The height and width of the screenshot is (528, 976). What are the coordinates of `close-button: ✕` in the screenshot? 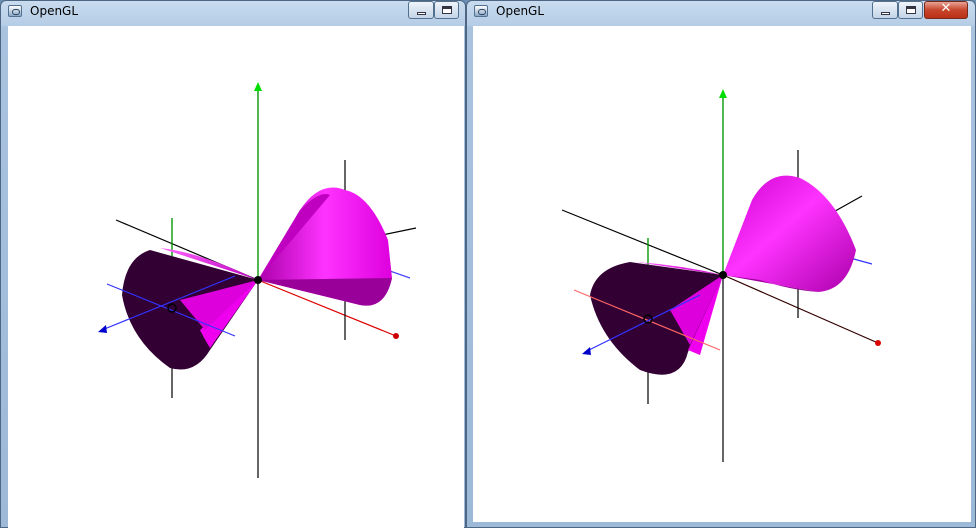 It's located at (946, 10).